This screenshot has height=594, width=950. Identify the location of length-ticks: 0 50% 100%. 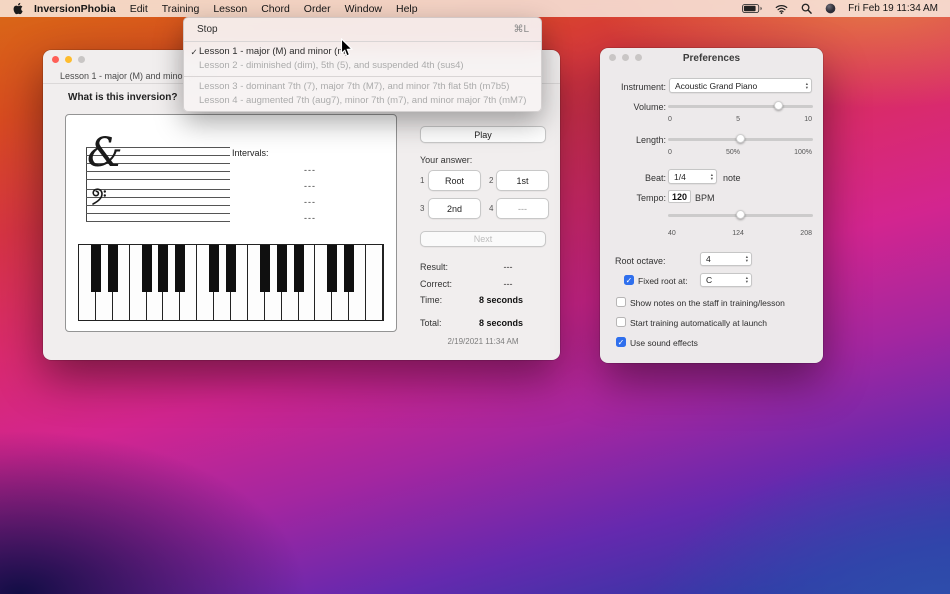
(740, 152).